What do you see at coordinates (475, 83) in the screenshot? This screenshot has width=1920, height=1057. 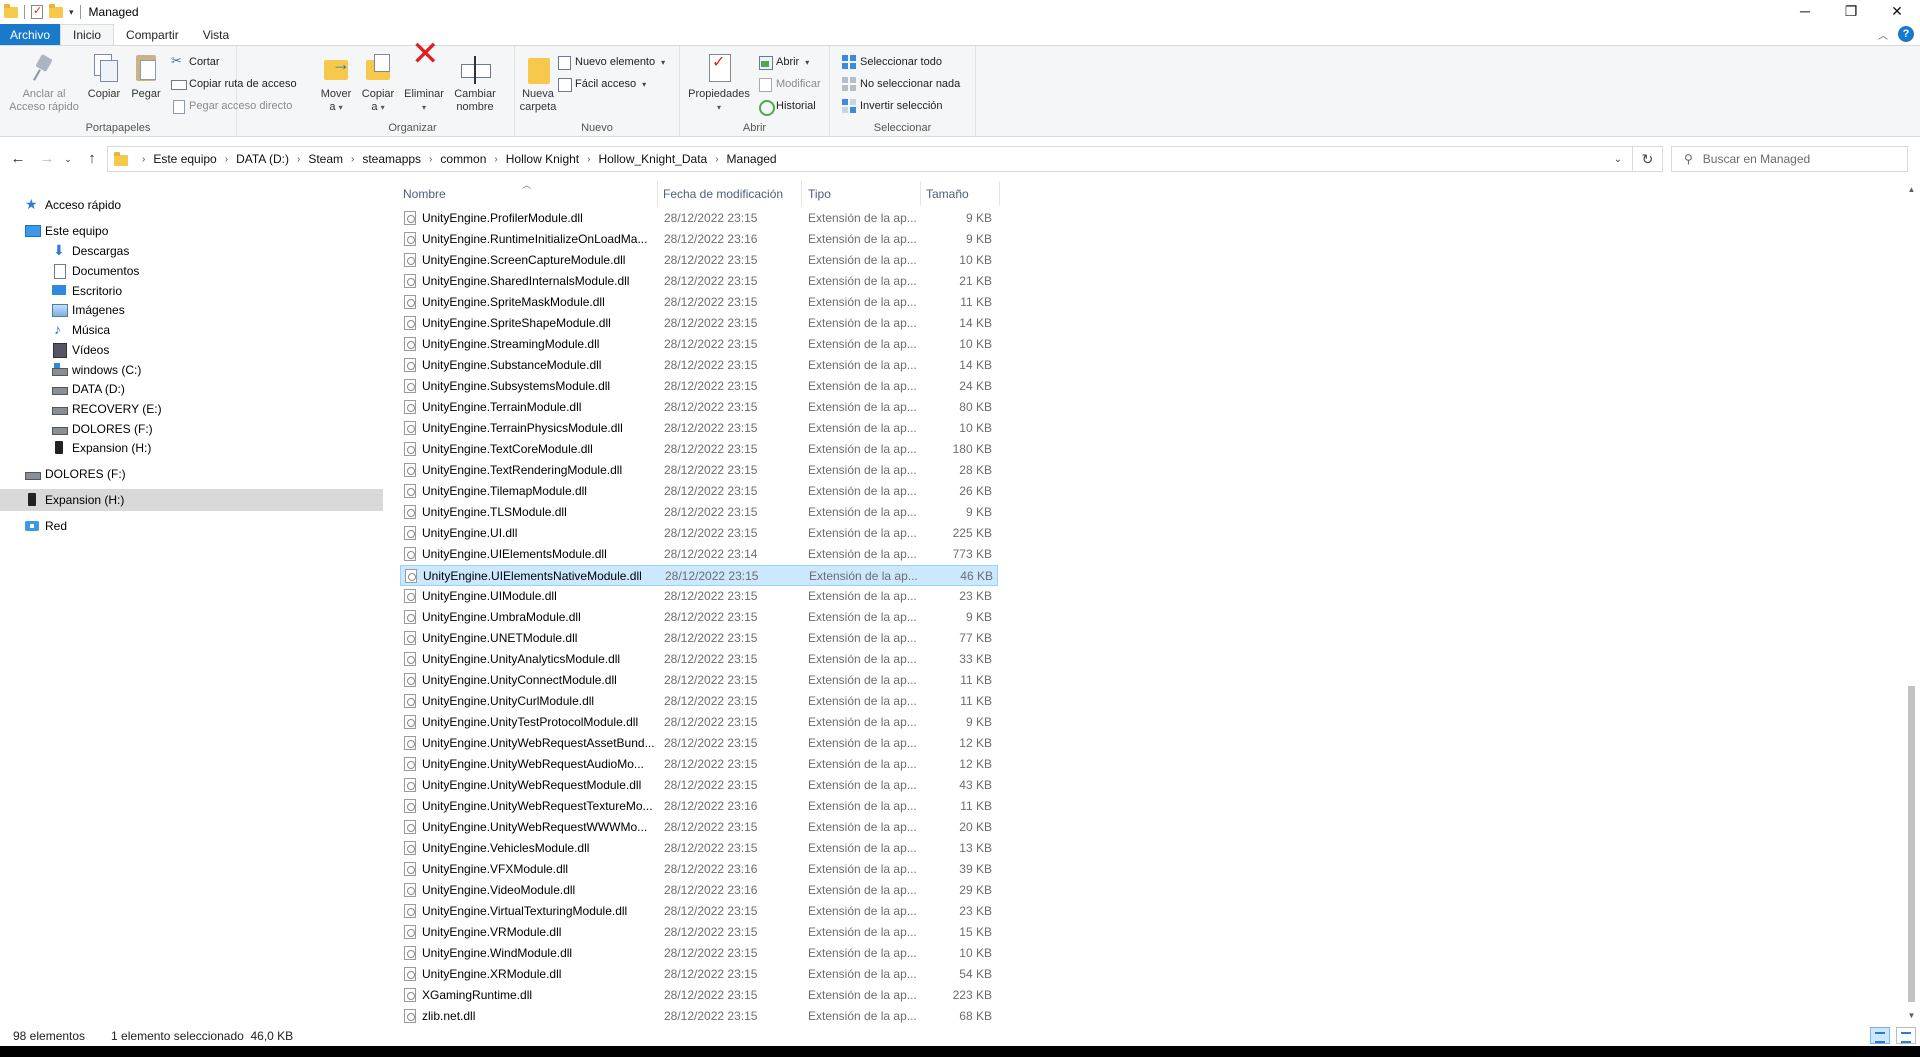 I see `rename-button: Cambiar nombre` at bounding box center [475, 83].